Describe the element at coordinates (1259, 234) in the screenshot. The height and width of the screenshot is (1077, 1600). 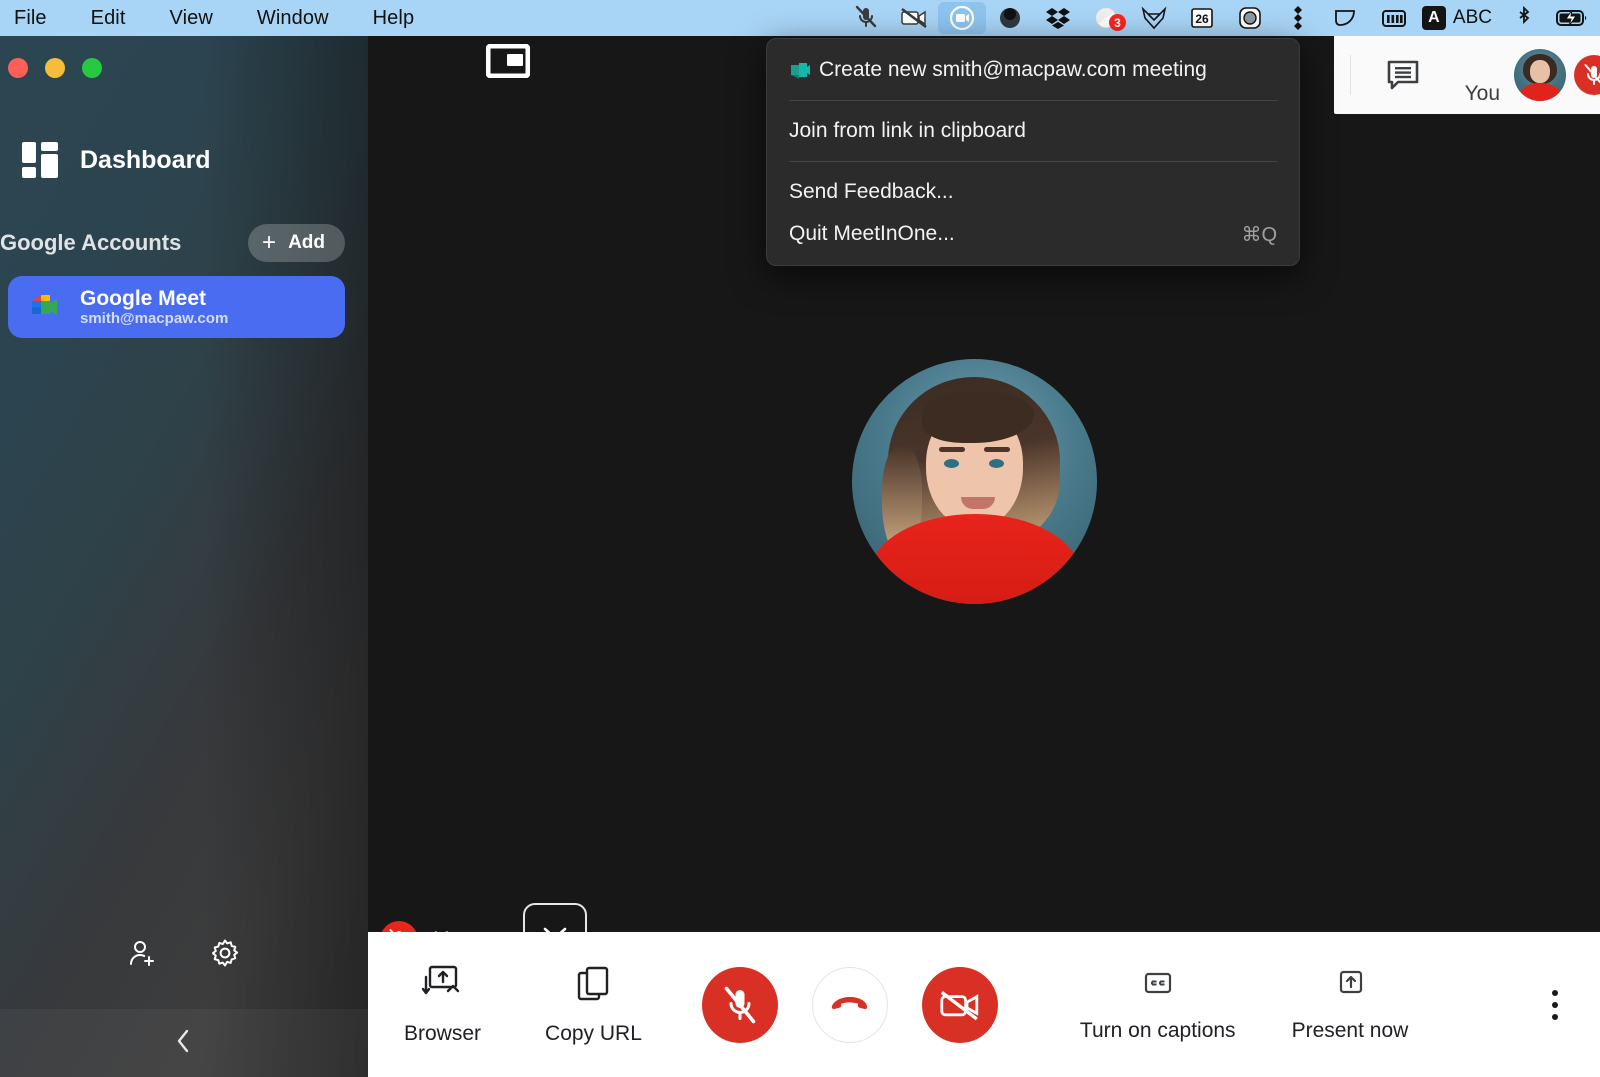
I see `menu-item-shortcut: ⌘Q` at that location.